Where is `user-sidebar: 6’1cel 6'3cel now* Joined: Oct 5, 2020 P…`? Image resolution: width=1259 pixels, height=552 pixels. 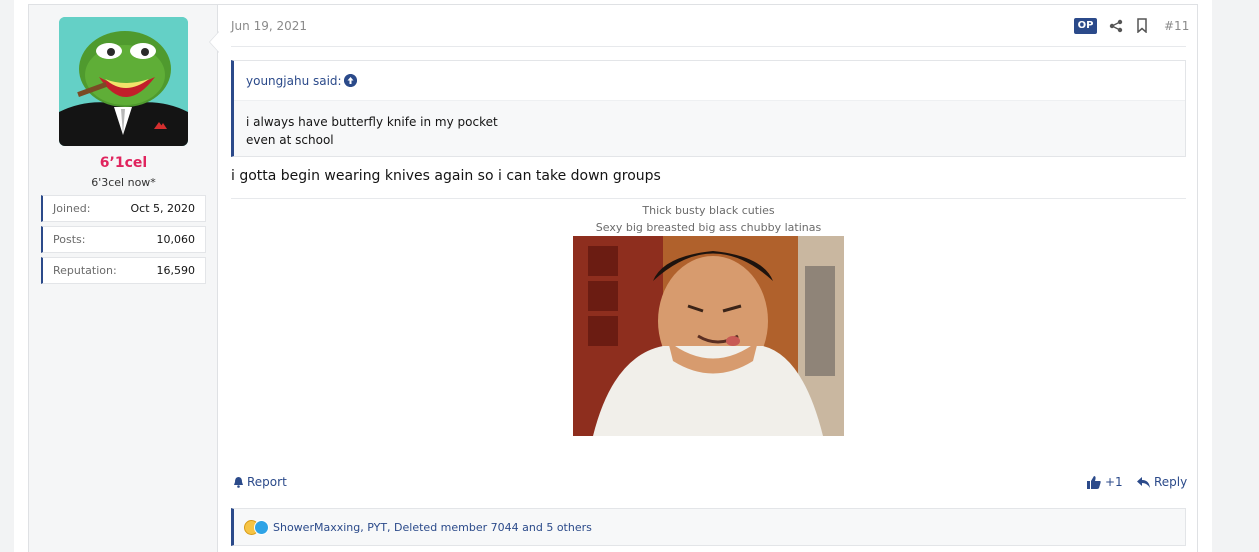 user-sidebar: 6’1cel 6'3cel now* Joined: Oct 5, 2020 P… is located at coordinates (123, 278).